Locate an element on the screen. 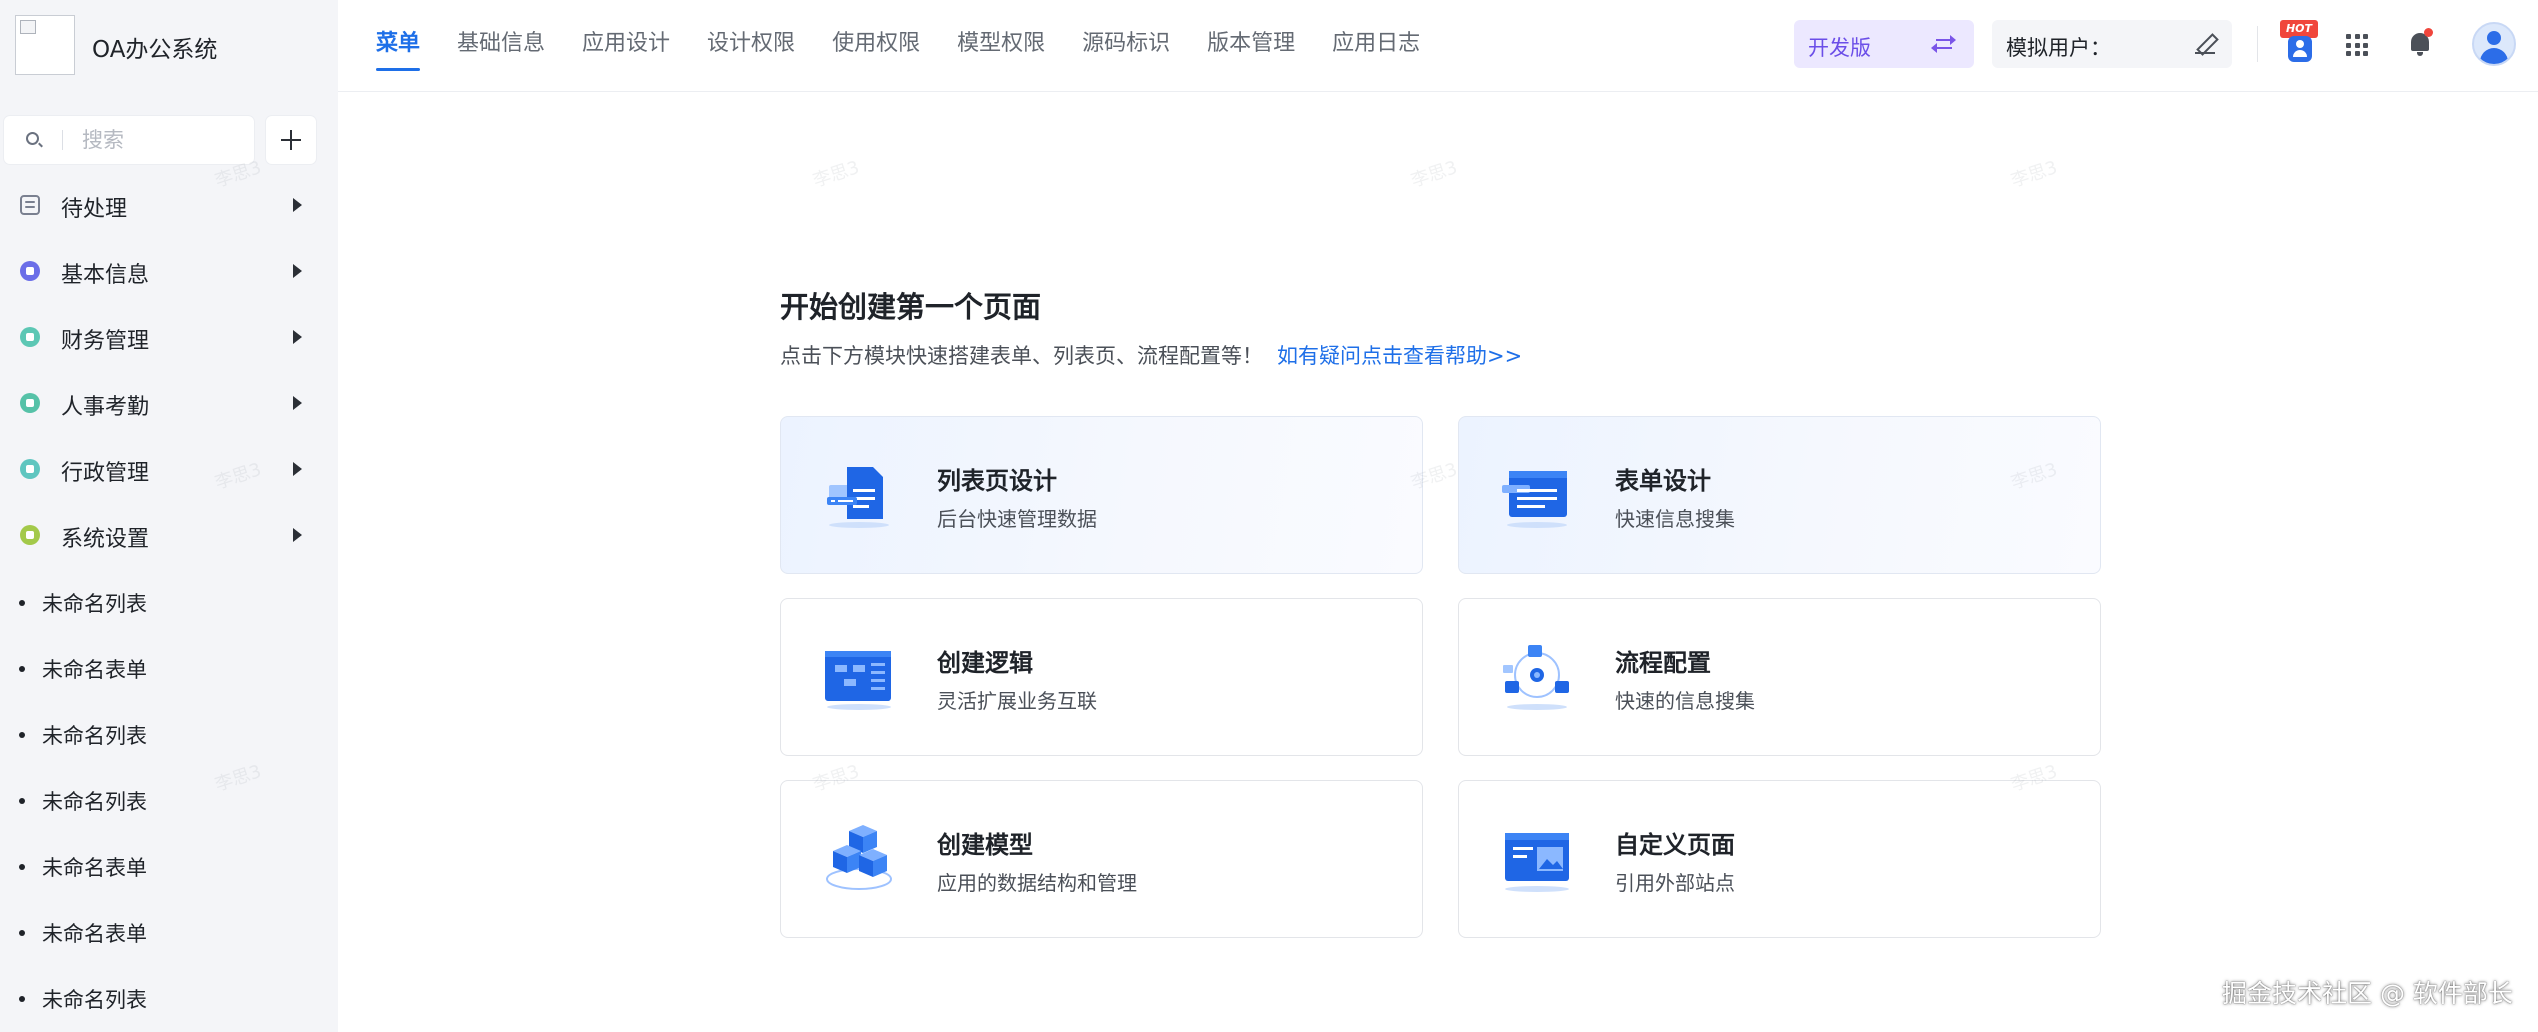  apps-grid-icon is located at coordinates (2357, 45).